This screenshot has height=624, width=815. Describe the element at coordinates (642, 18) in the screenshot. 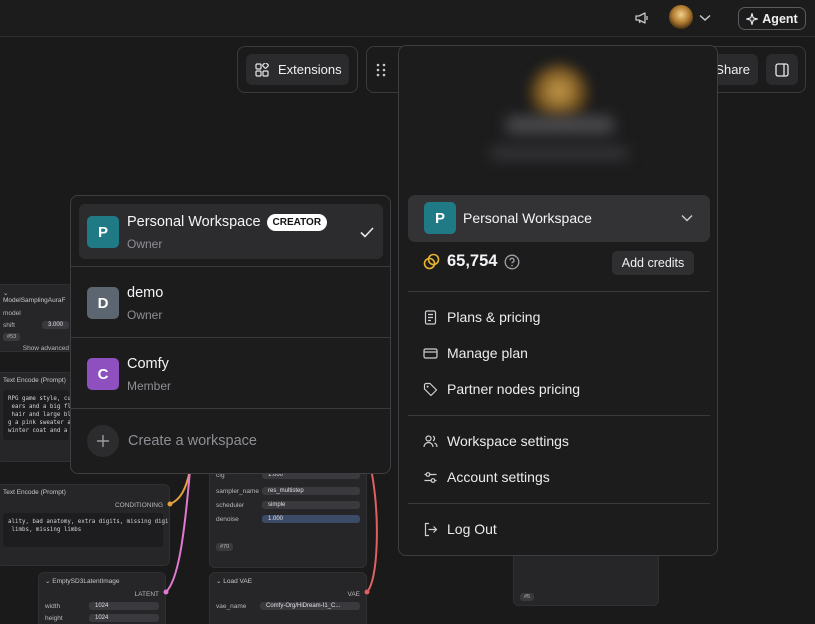

I see `megaphone-icon` at that location.